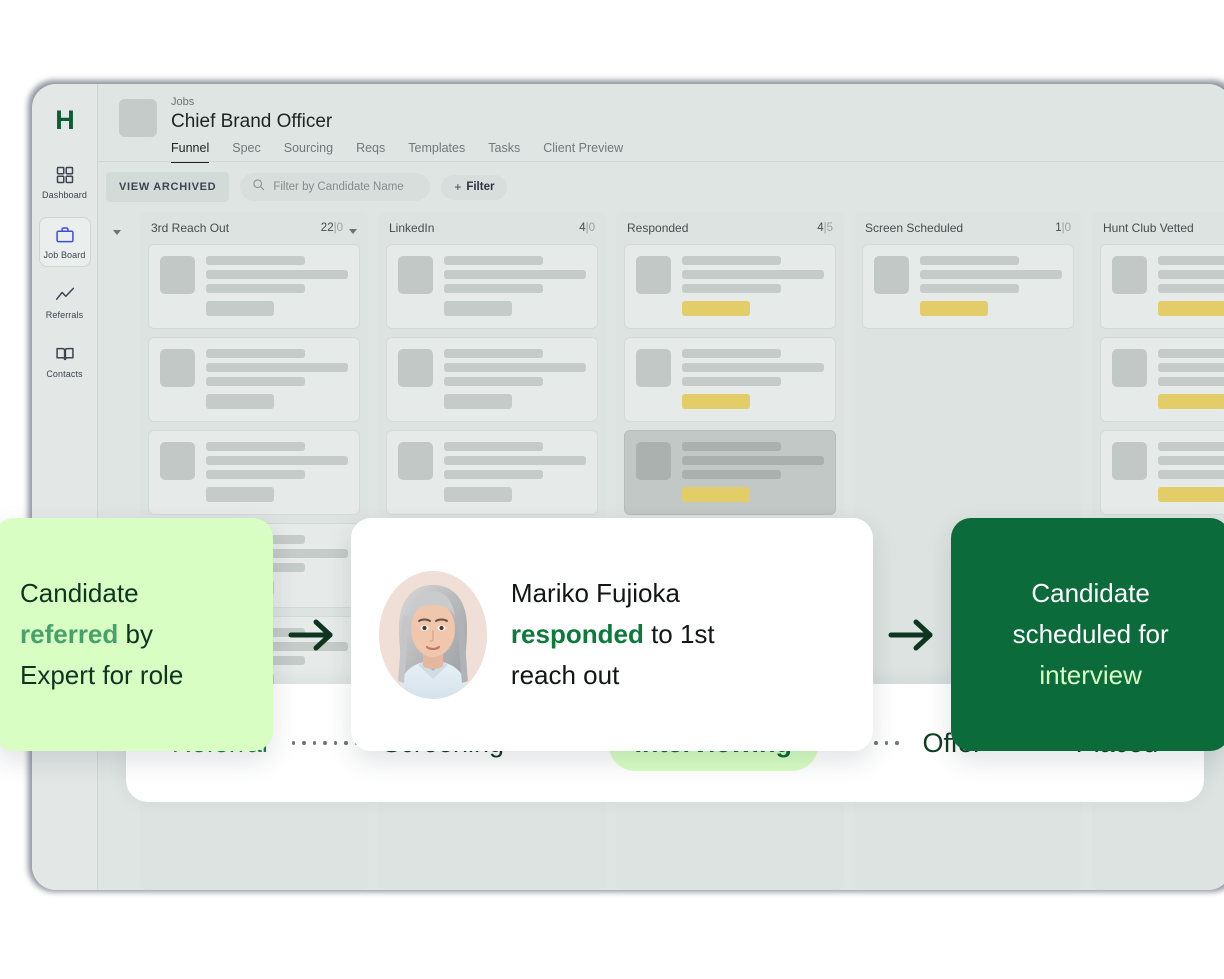 This screenshot has width=1224, height=979. What do you see at coordinates (65, 487) in the screenshot?
I see `sidebar: H Dashboard Job Board Referrals Contacts` at bounding box center [65, 487].